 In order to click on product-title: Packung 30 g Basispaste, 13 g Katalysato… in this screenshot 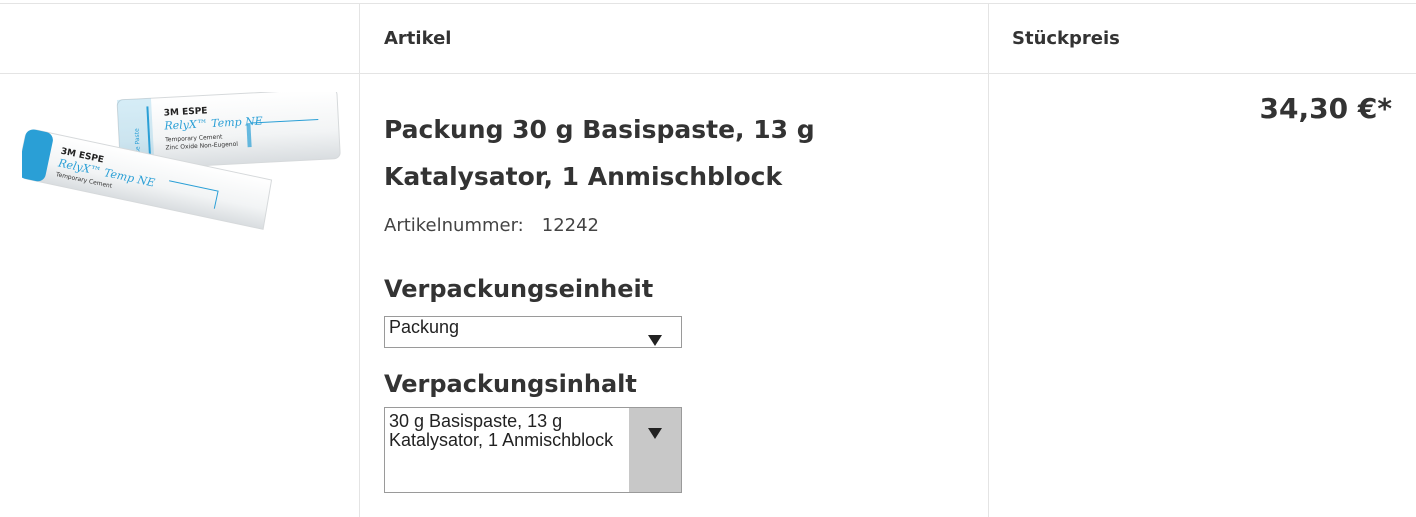, I will do `click(664, 153)`.